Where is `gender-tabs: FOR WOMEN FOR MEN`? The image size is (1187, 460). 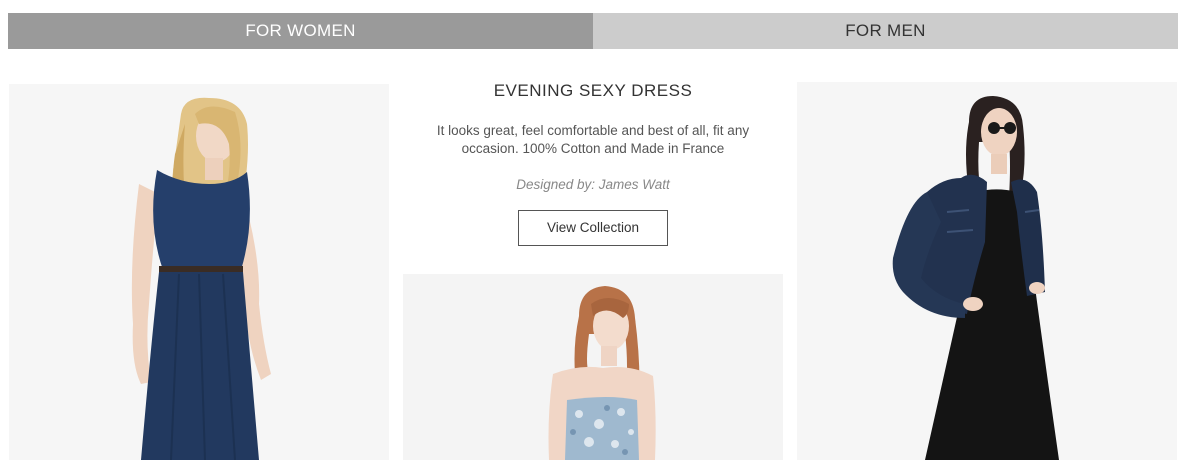 gender-tabs: FOR WOMEN FOR MEN is located at coordinates (593, 31).